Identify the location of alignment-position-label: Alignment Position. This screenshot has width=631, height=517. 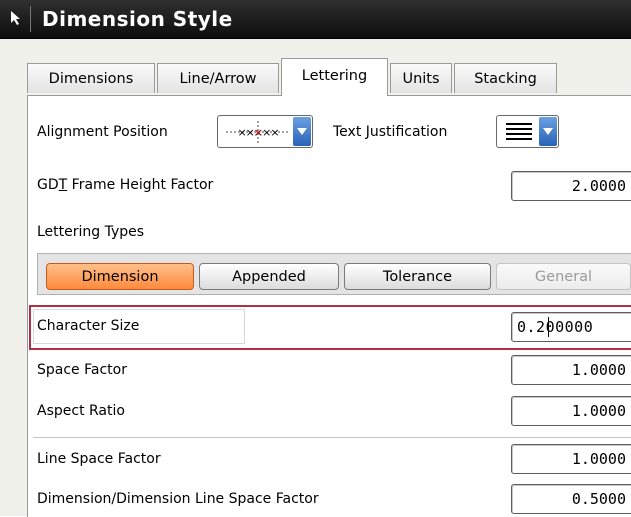
(102, 132).